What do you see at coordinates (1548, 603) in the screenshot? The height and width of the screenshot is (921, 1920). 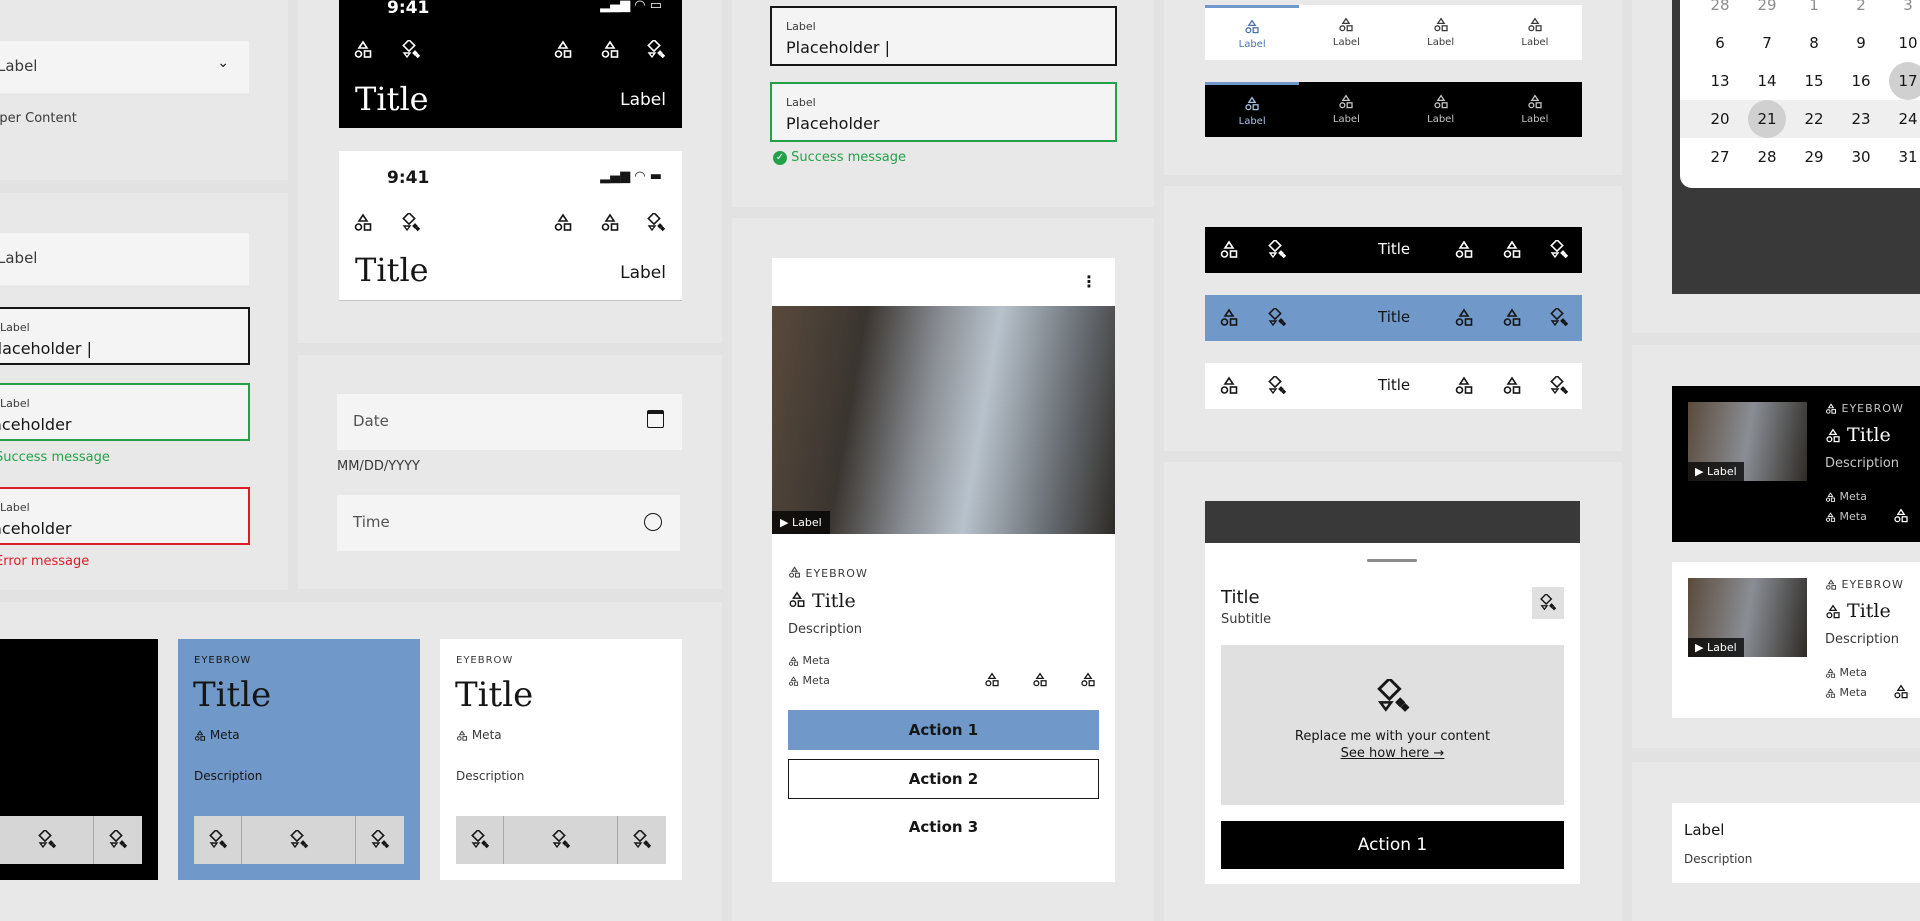 I see `sheet-icon-button` at bounding box center [1548, 603].